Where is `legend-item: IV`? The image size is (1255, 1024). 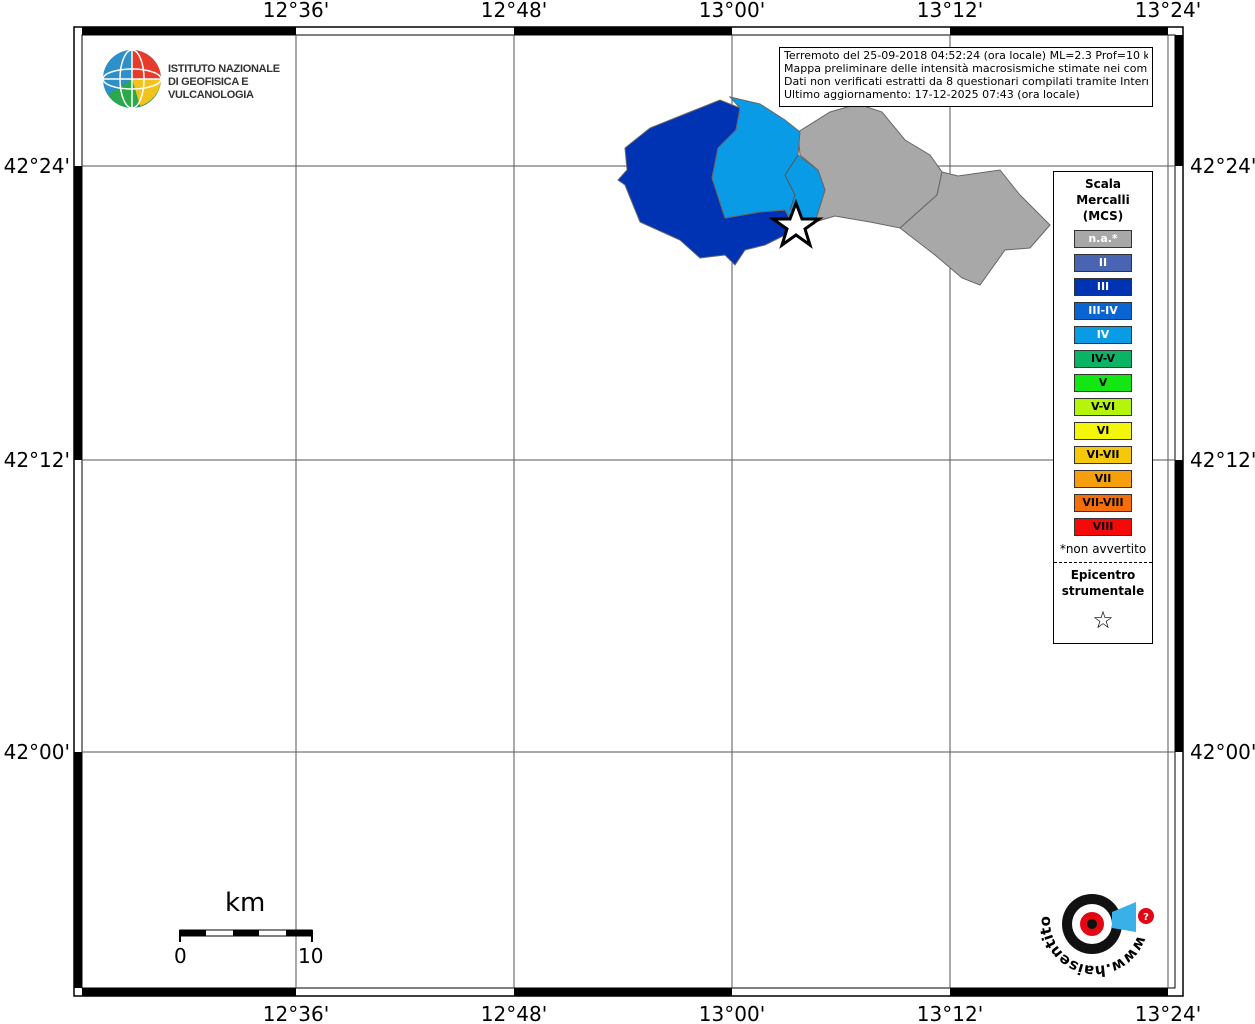 legend-item: IV is located at coordinates (1103, 335).